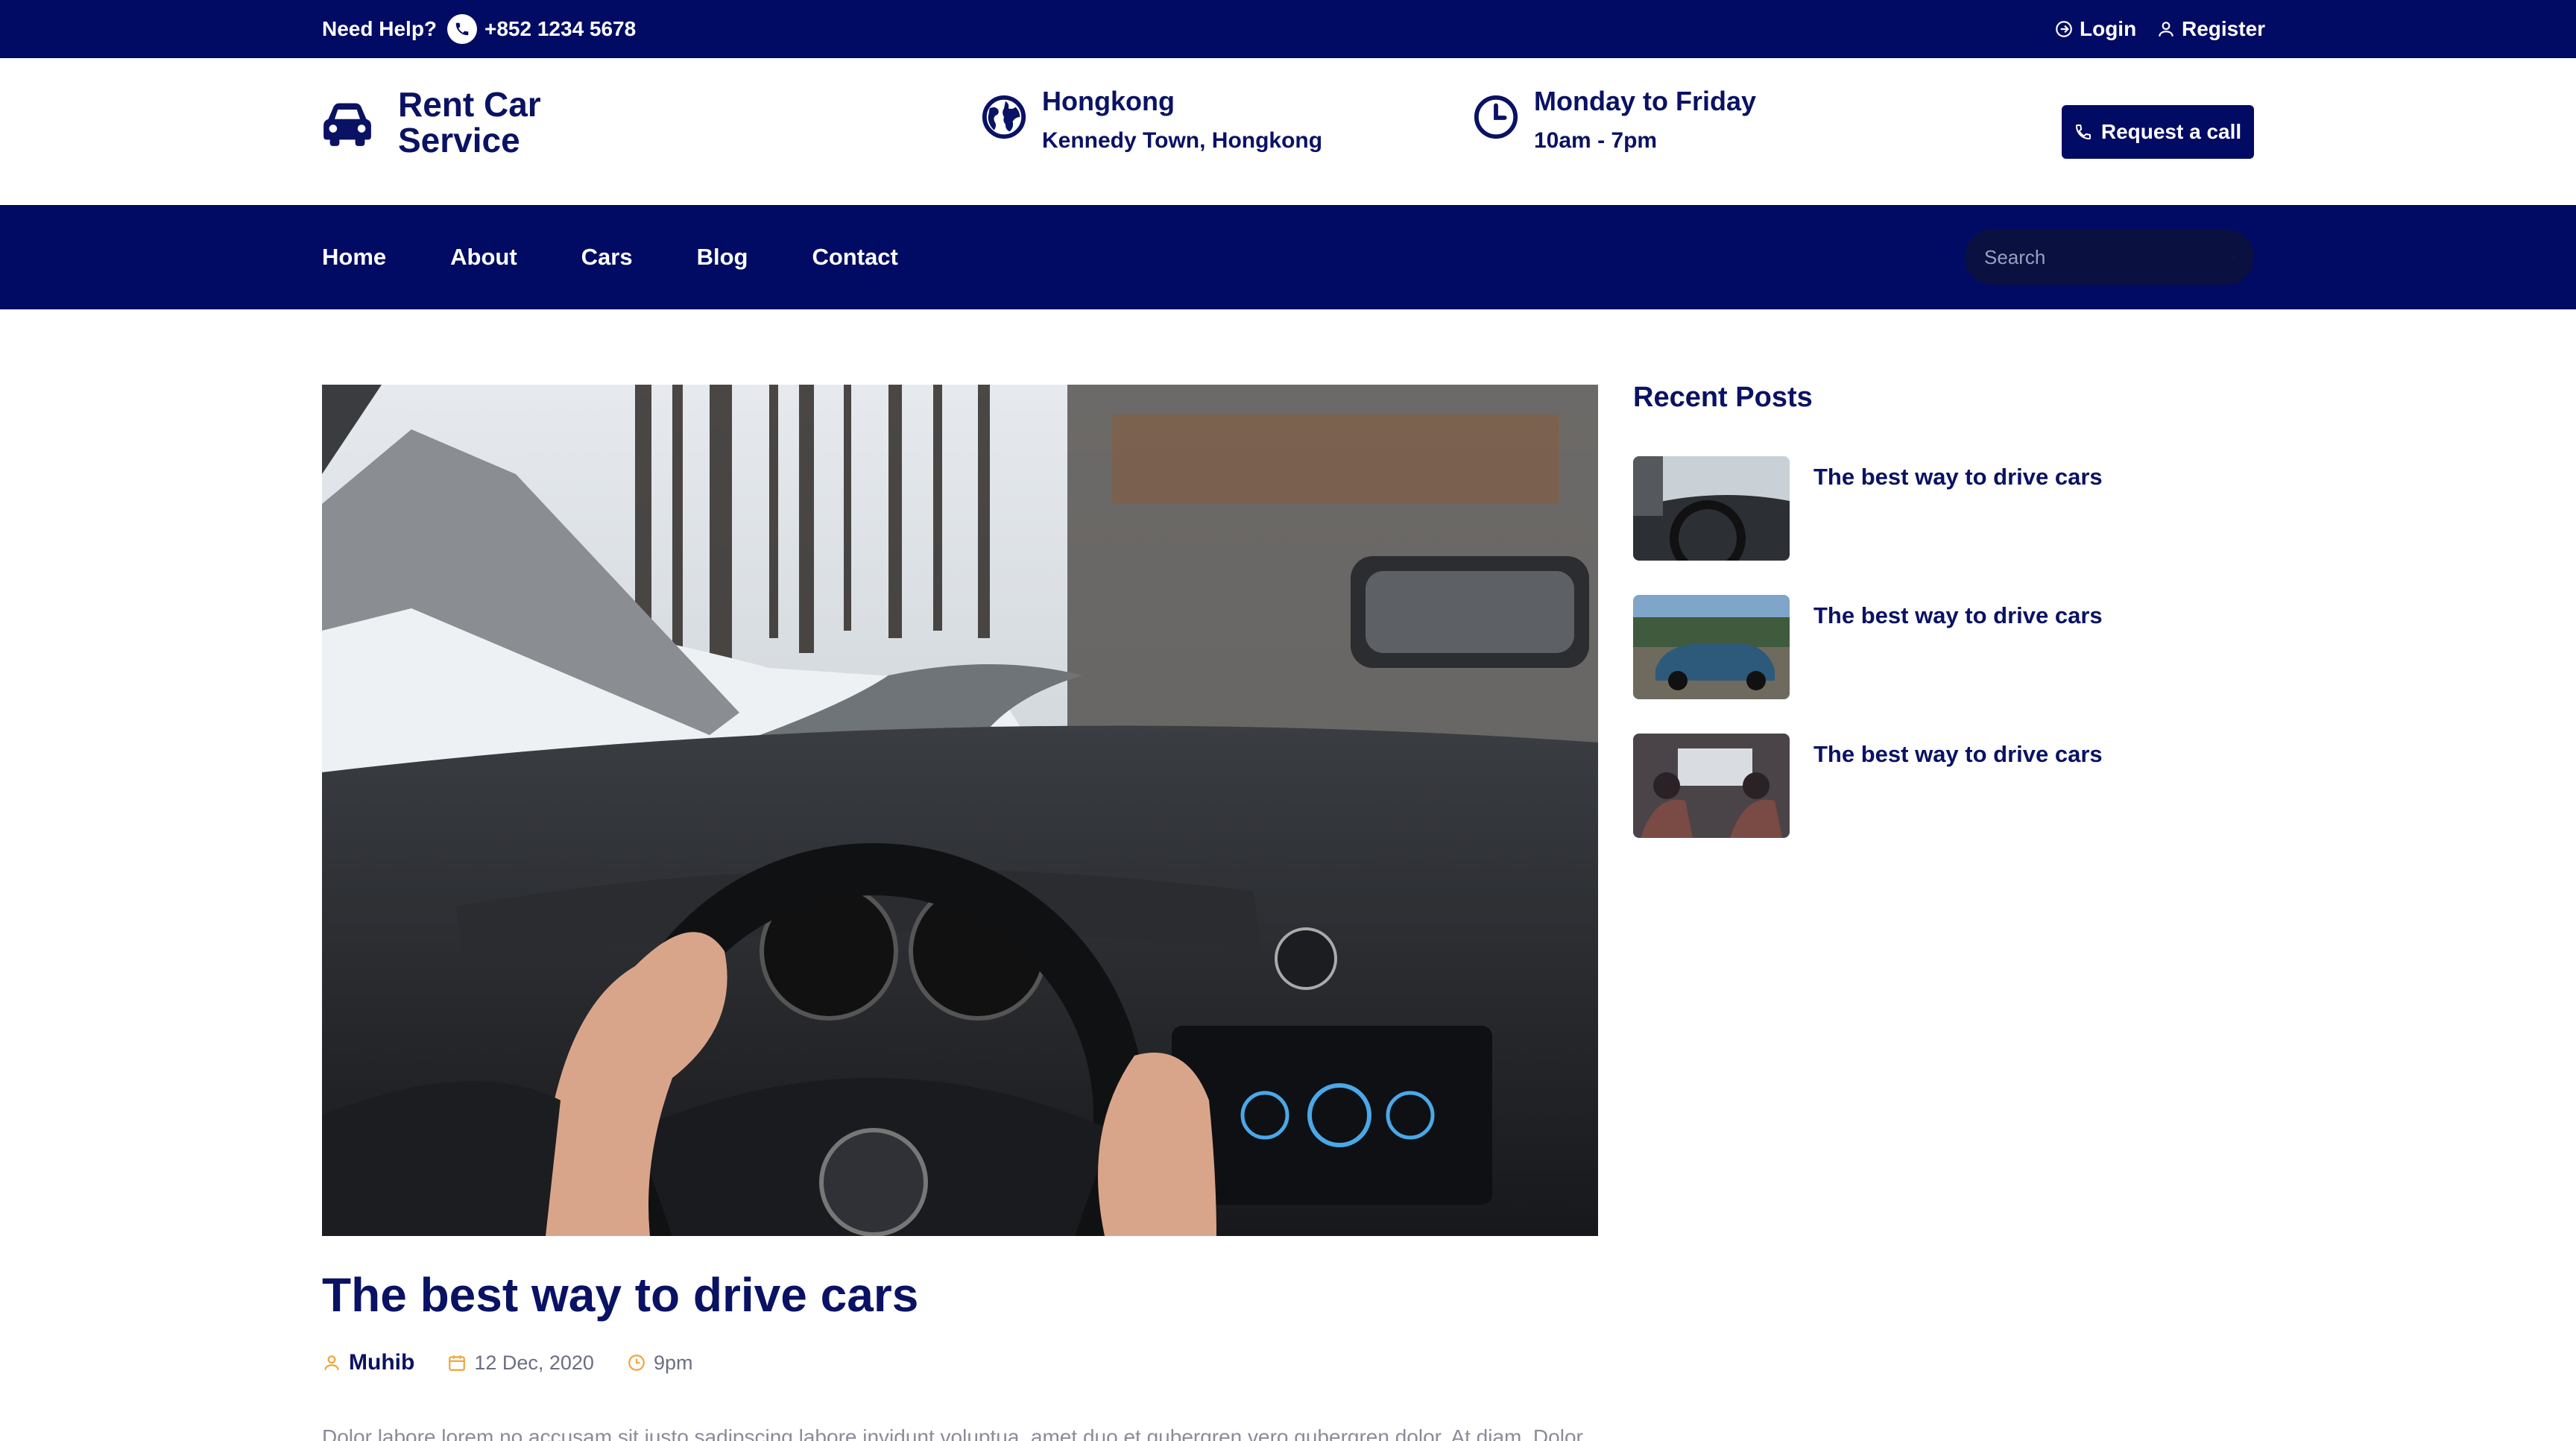  What do you see at coordinates (854, 257) in the screenshot?
I see `nav-item-contact: Contact` at bounding box center [854, 257].